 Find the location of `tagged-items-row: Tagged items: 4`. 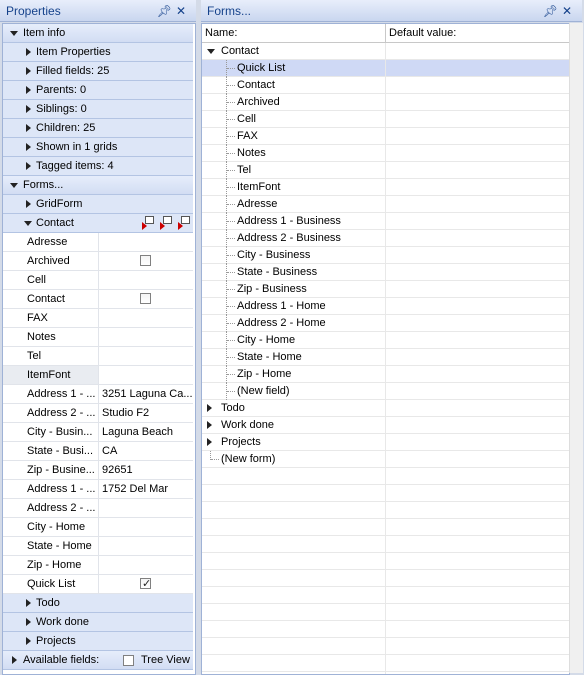

tagged-items-row: Tagged items: 4 is located at coordinates (98, 166).